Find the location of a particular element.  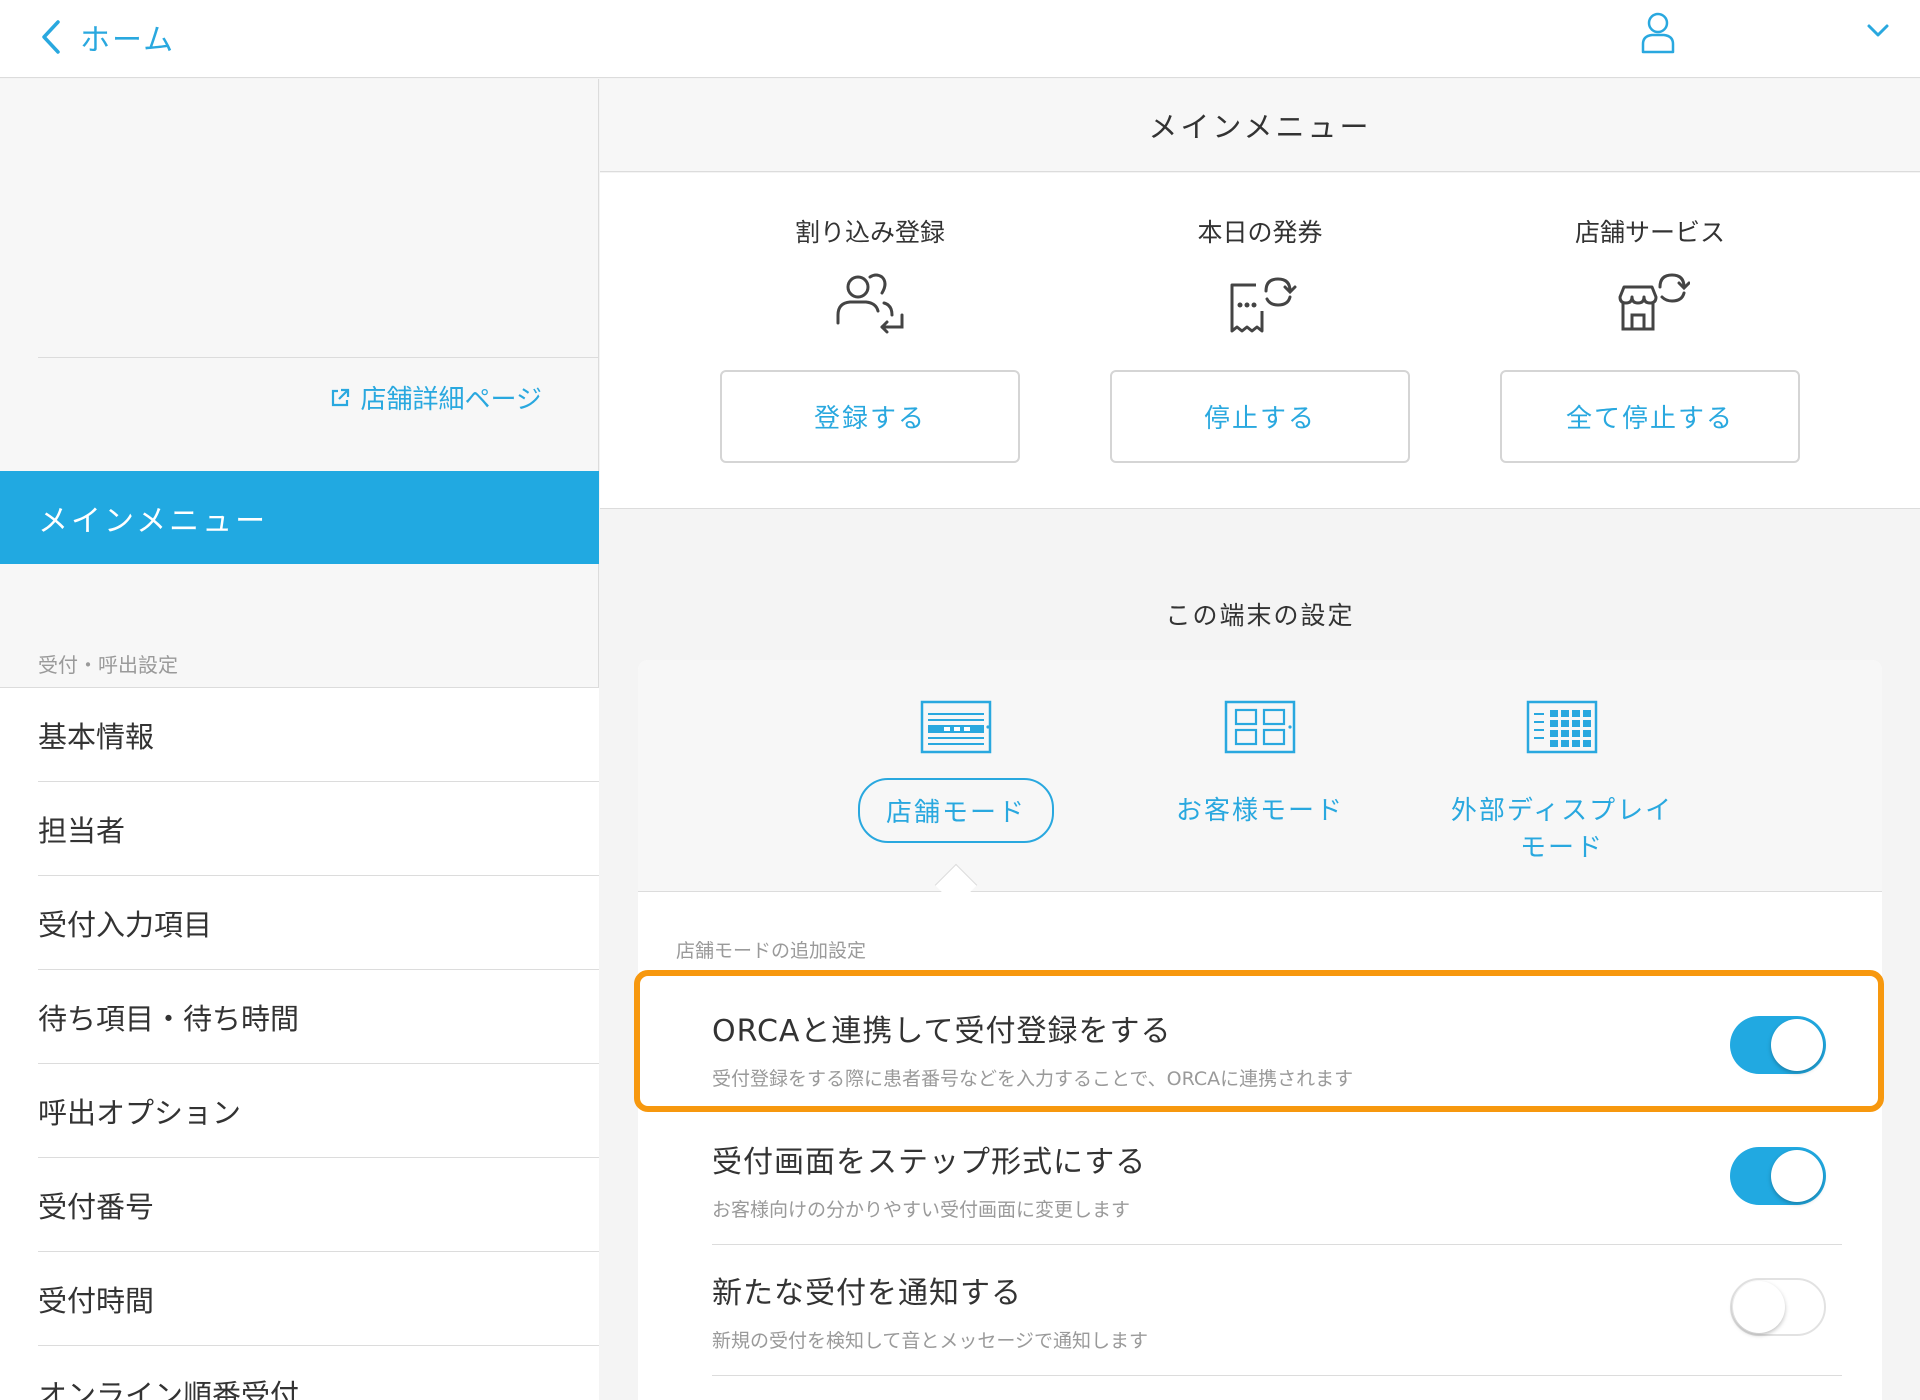

store-mode-icon is located at coordinates (956, 727).